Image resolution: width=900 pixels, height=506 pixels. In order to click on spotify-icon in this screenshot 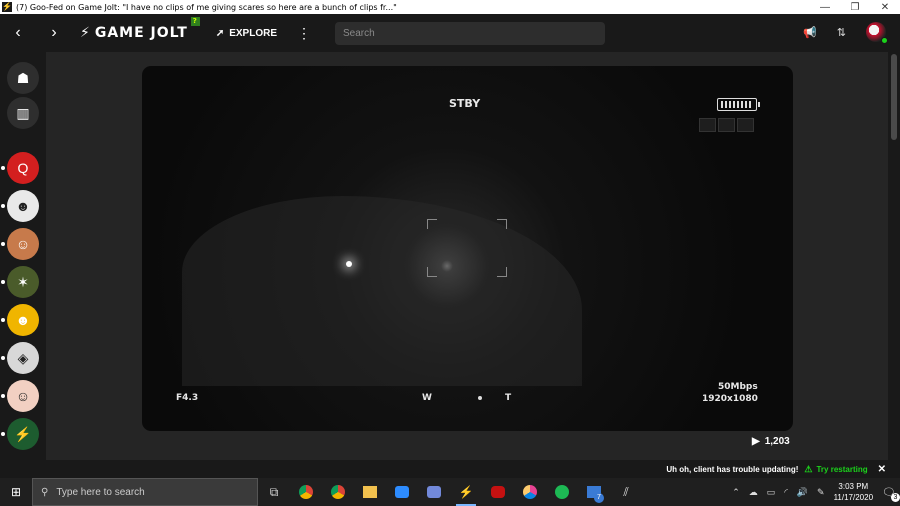, I will do `click(562, 492)`.